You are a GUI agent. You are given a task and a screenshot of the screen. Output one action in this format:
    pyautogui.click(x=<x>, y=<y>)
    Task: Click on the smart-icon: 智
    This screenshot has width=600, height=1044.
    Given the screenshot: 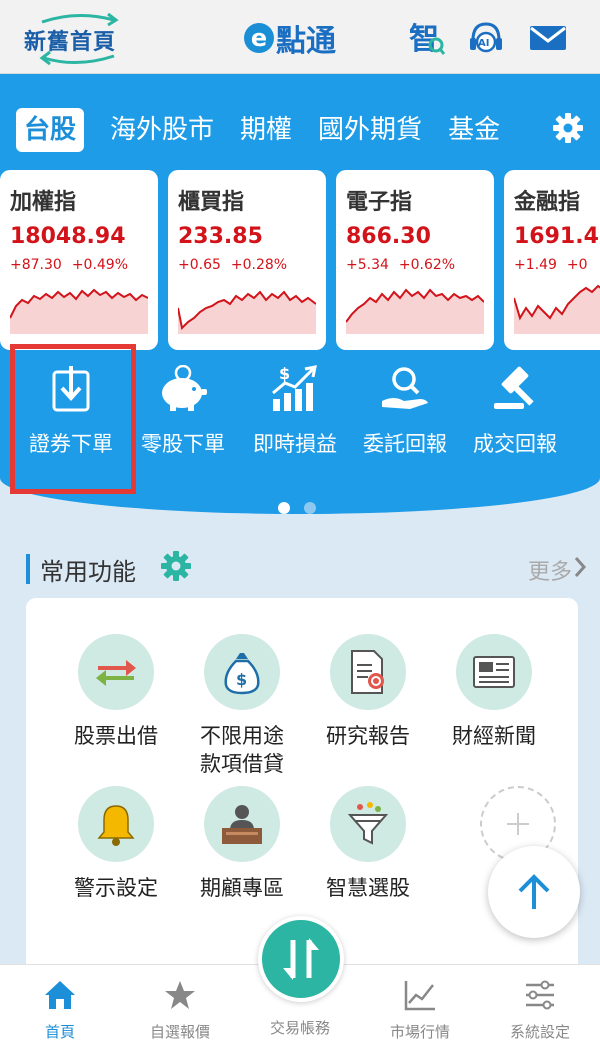 What is the action you would take?
    pyautogui.click(x=427, y=39)
    